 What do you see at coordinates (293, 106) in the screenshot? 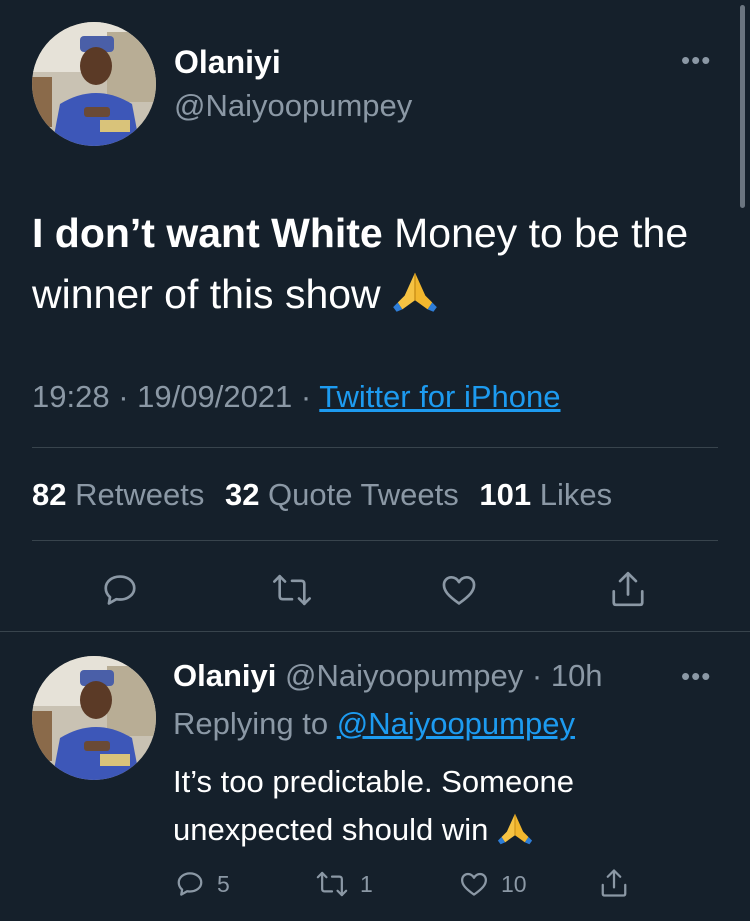
I see `author-handle: @Naiyoopumpey` at bounding box center [293, 106].